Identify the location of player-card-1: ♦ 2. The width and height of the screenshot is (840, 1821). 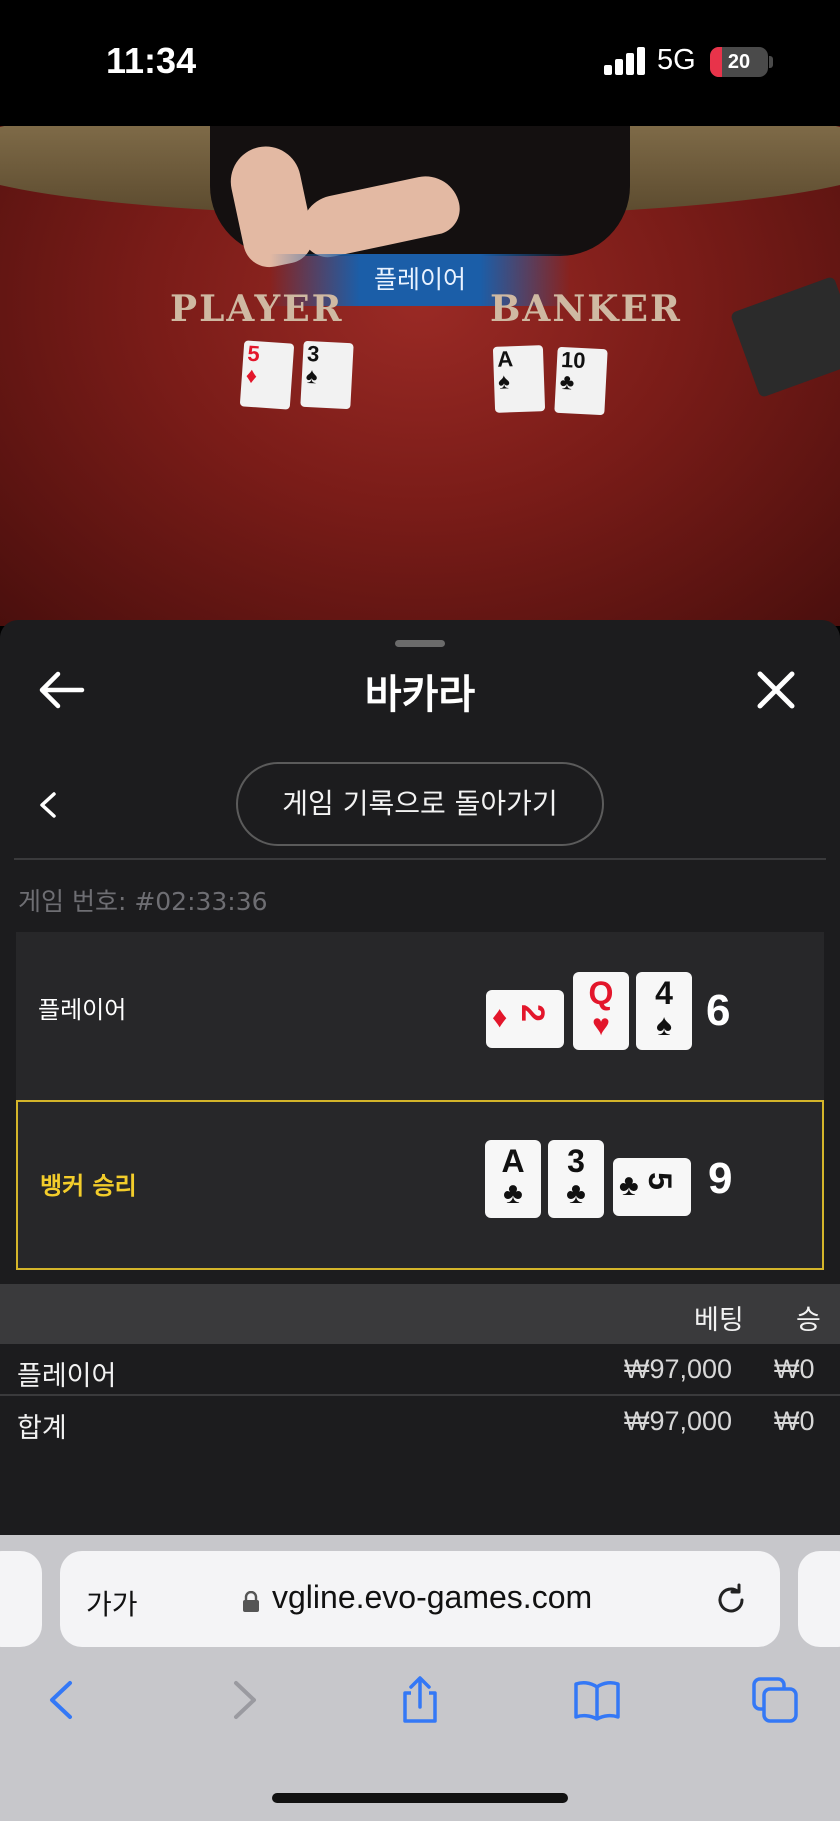
(525, 1019).